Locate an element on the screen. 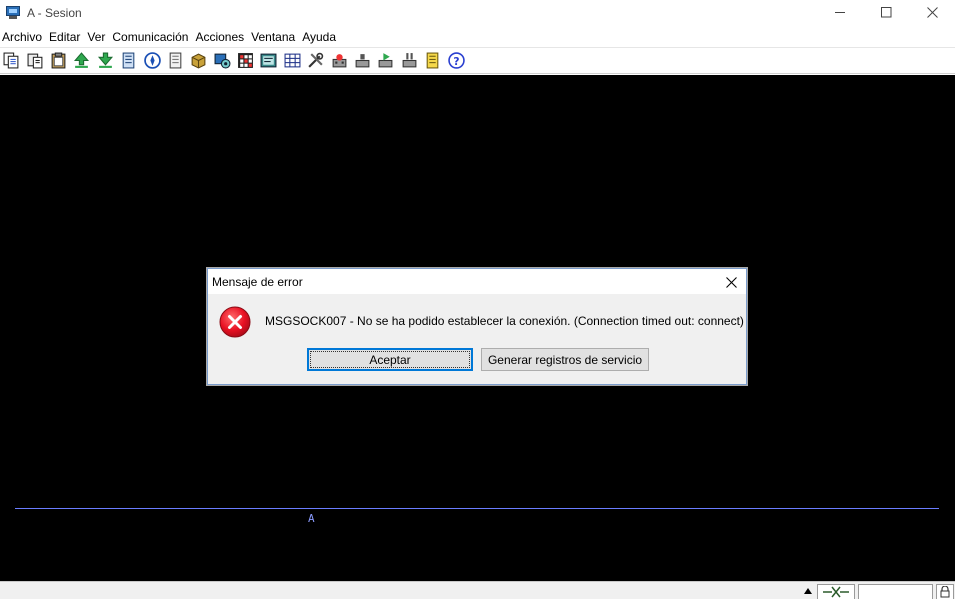 Image resolution: width=955 pixels, height=599 pixels. compass-button is located at coordinates (151, 61).